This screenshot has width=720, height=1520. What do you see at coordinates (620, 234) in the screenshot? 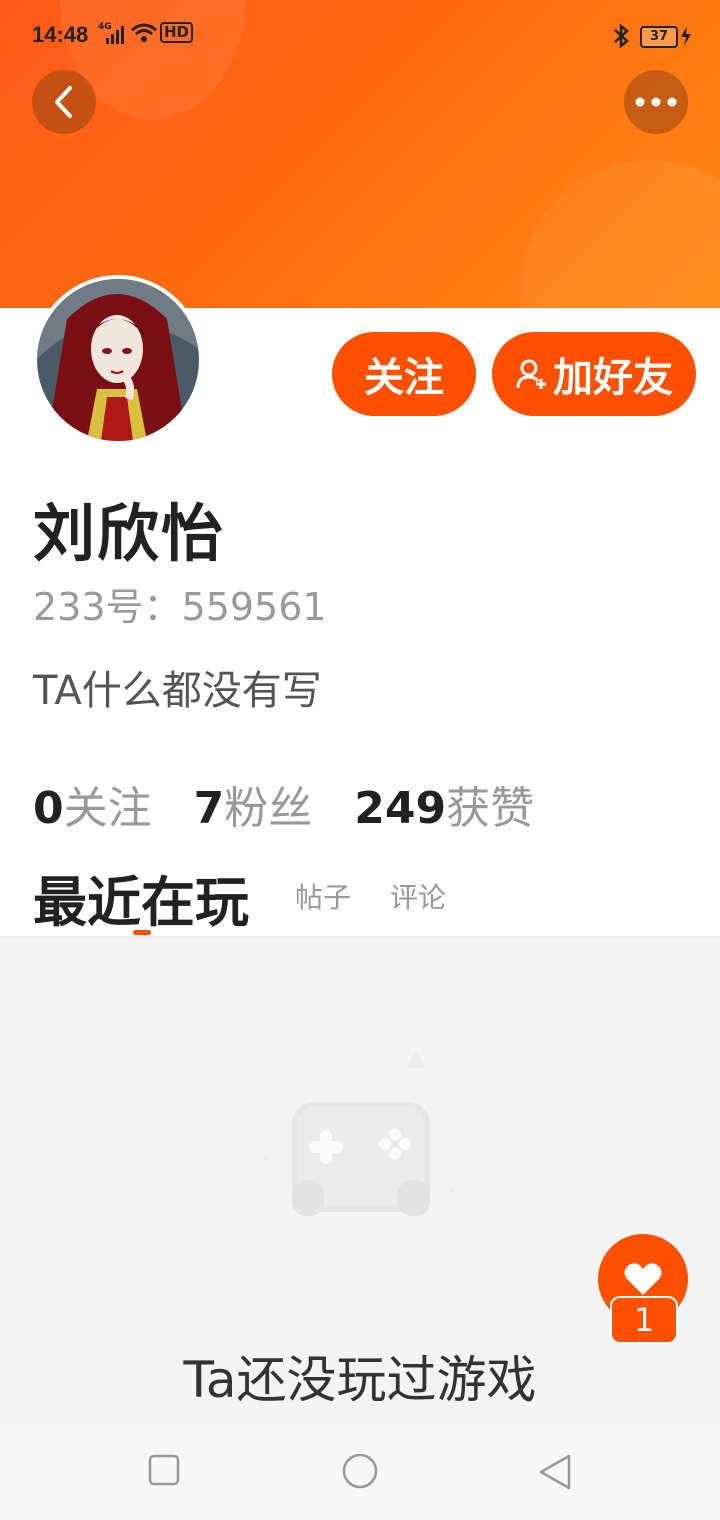
I see `banner-decoration` at bounding box center [620, 234].